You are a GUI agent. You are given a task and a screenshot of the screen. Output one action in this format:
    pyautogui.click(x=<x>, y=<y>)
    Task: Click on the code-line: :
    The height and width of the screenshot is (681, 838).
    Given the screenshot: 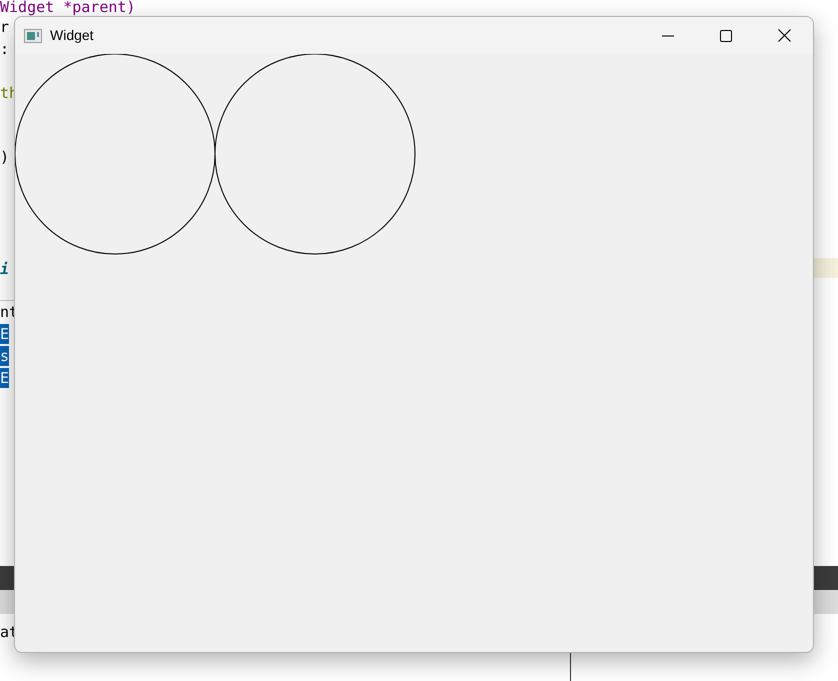 What is the action you would take?
    pyautogui.click(x=5, y=49)
    